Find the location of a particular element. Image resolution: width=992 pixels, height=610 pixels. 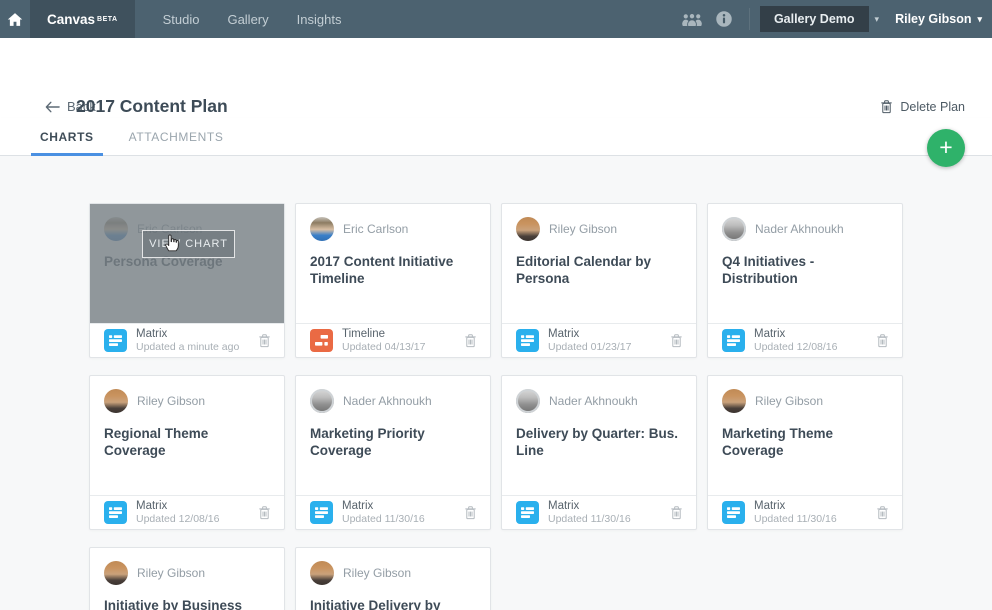

chart-type-label: Timeline is located at coordinates (364, 333).